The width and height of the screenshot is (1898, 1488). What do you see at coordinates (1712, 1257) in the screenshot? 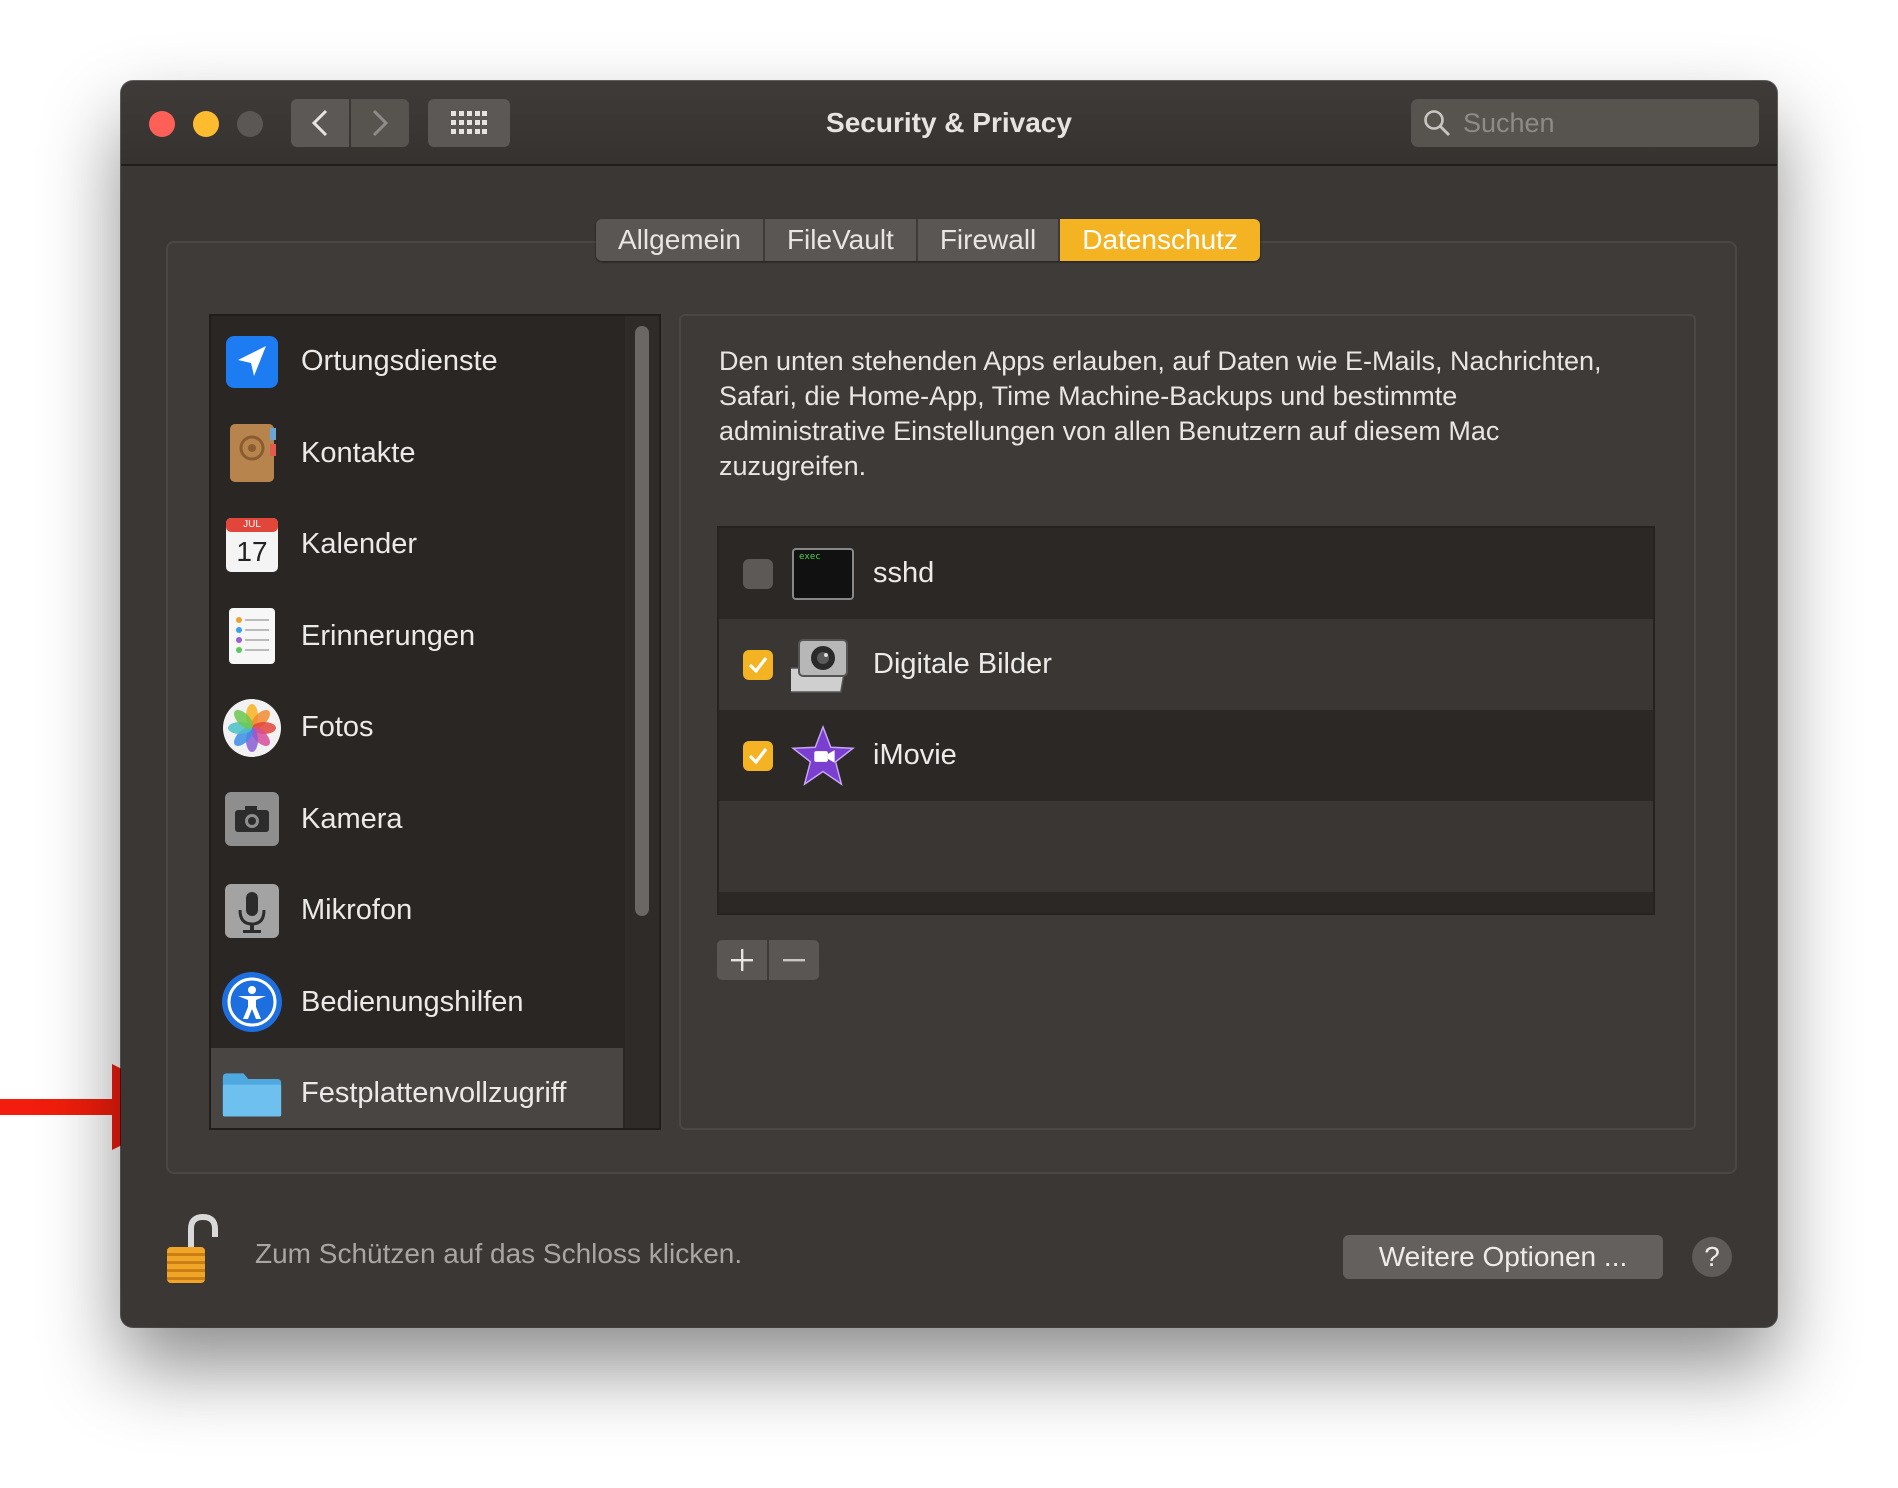
I see `help-button: ?` at bounding box center [1712, 1257].